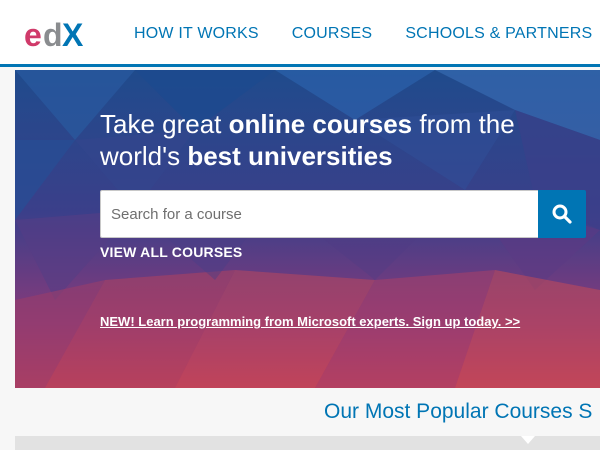  What do you see at coordinates (290, 156) in the screenshot?
I see `hero-title-bold2: best universities` at bounding box center [290, 156].